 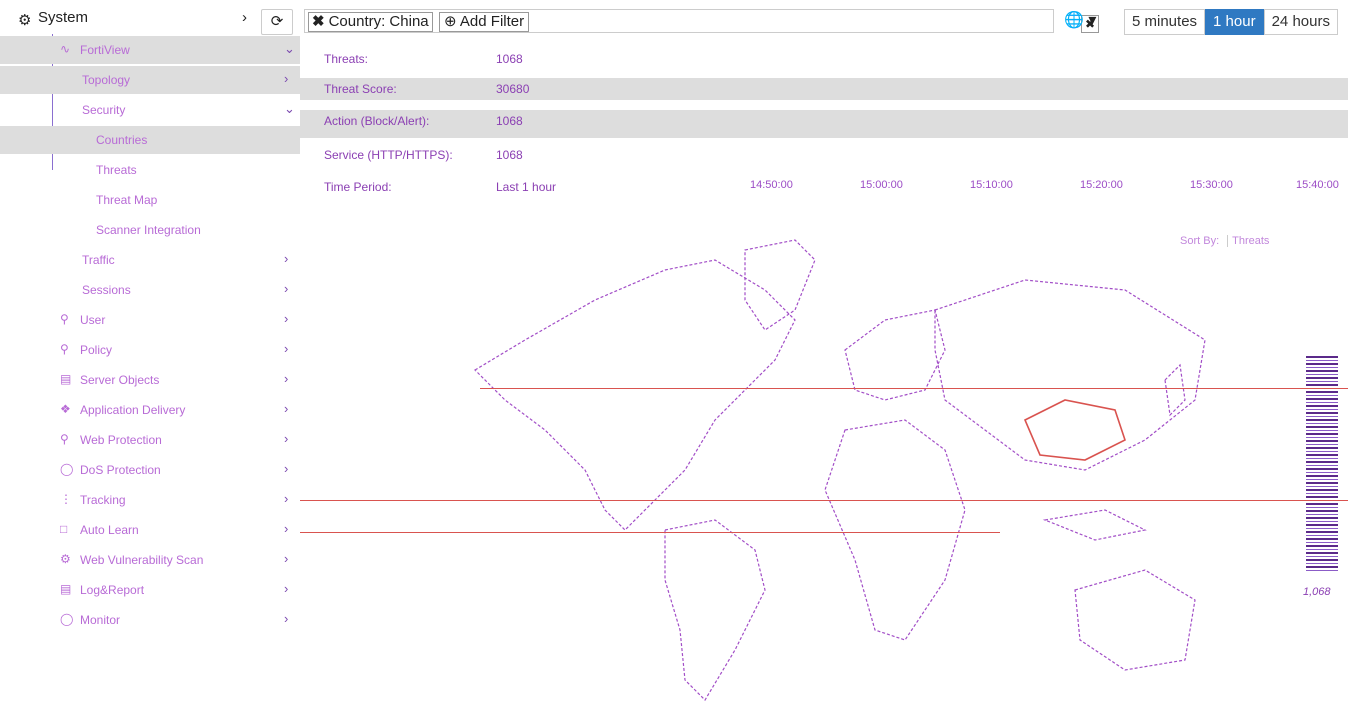 I want to click on legend-max-value: 1,068, so click(x=1317, y=592).